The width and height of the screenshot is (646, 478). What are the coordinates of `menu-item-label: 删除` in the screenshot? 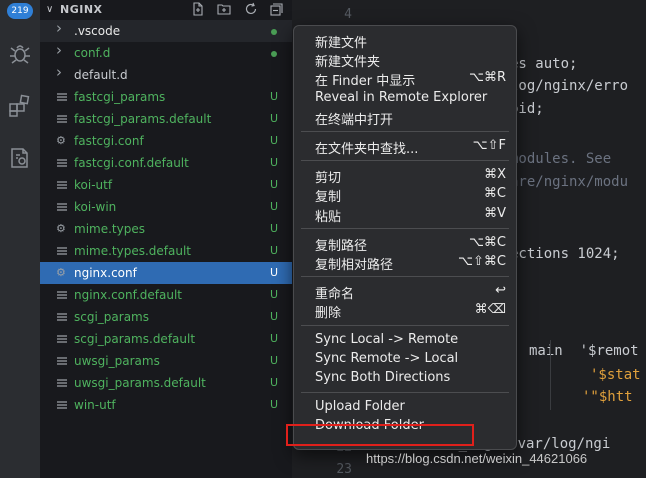 It's located at (328, 314).